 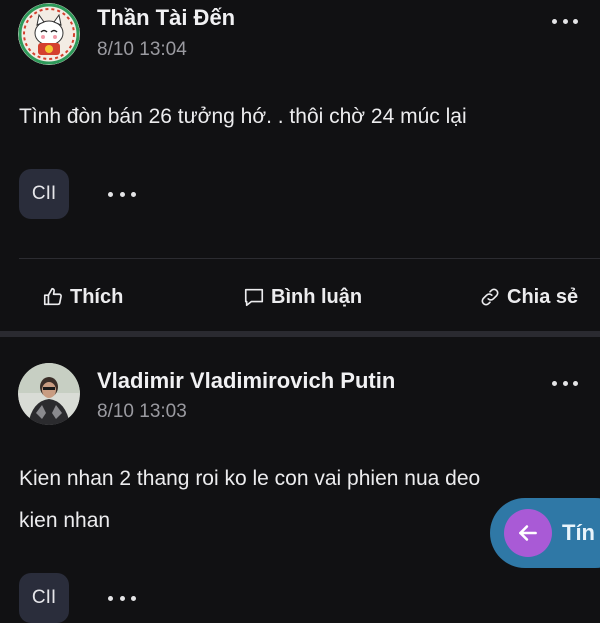 I want to click on comment-label: Bình luận, so click(x=317, y=296).